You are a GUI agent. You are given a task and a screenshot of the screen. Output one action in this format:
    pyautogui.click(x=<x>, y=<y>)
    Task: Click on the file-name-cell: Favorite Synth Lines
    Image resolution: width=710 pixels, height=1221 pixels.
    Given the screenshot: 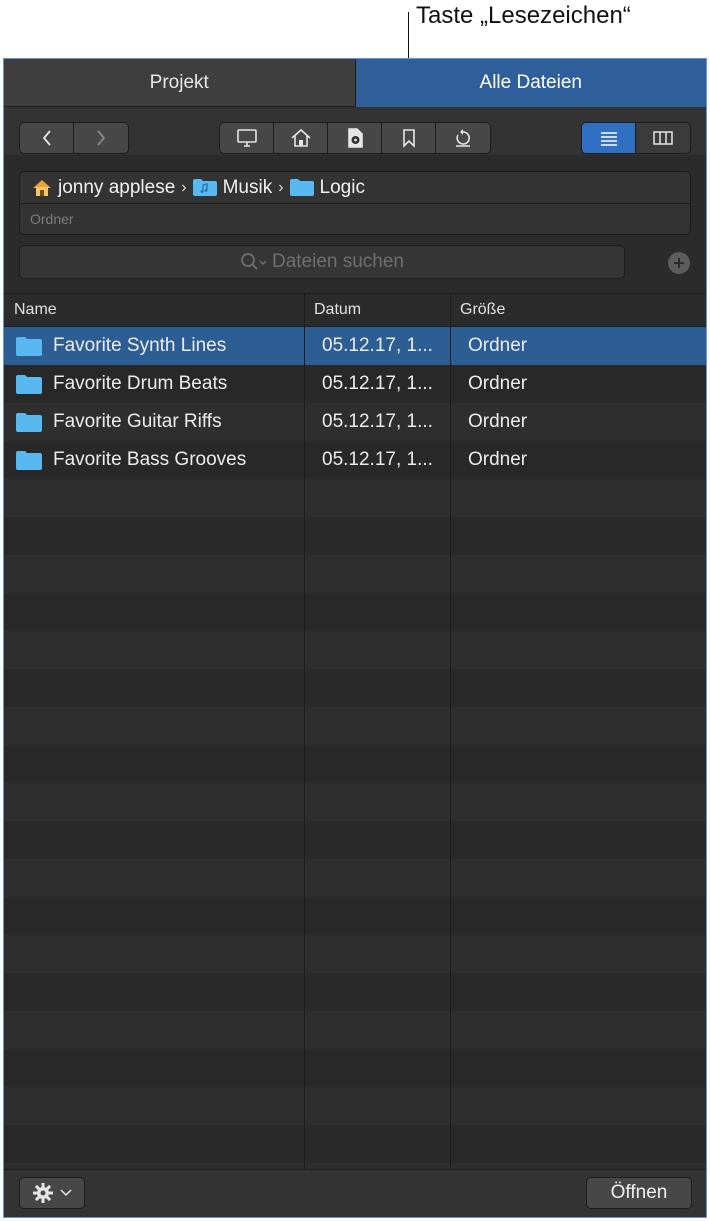 What is the action you would take?
    pyautogui.click(x=121, y=346)
    